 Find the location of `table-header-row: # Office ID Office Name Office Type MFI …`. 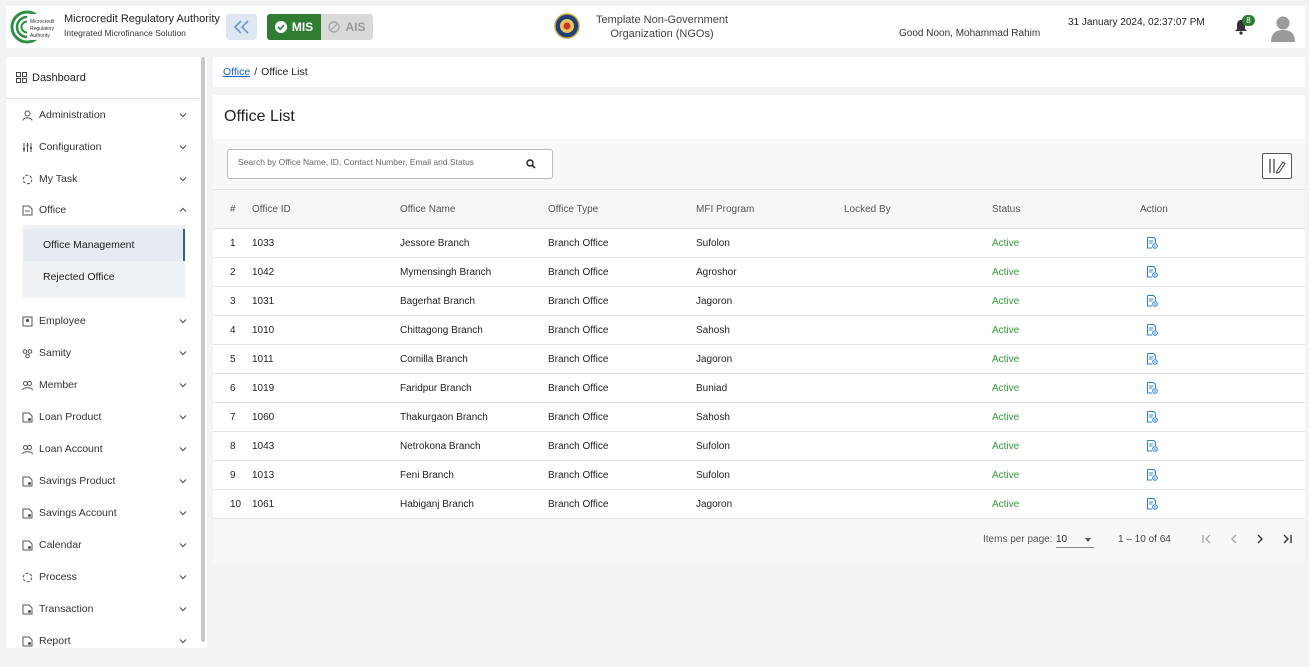

table-header-row: # Office ID Office Name Office Type MFI … is located at coordinates (759, 209).